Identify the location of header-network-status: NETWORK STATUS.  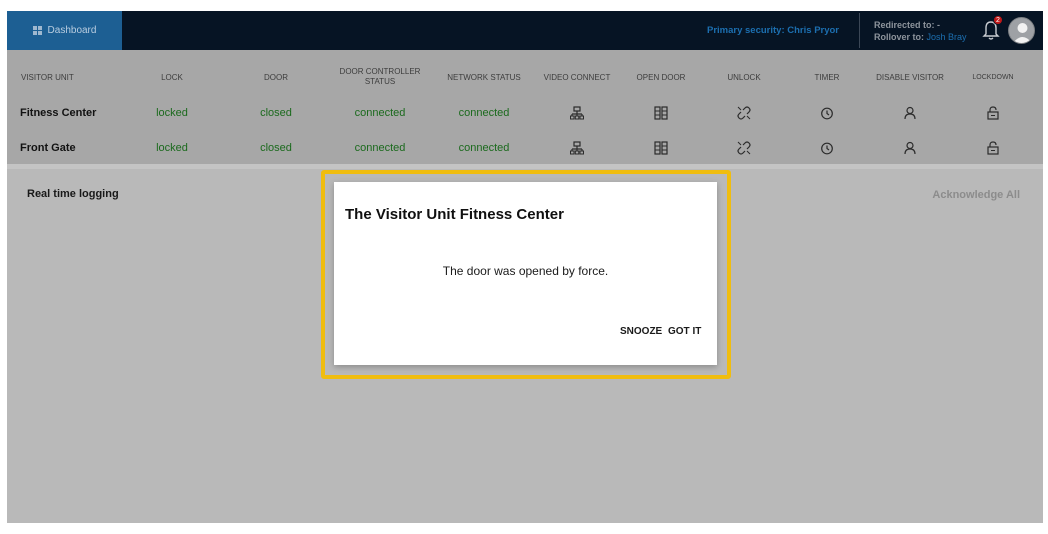
(484, 77).